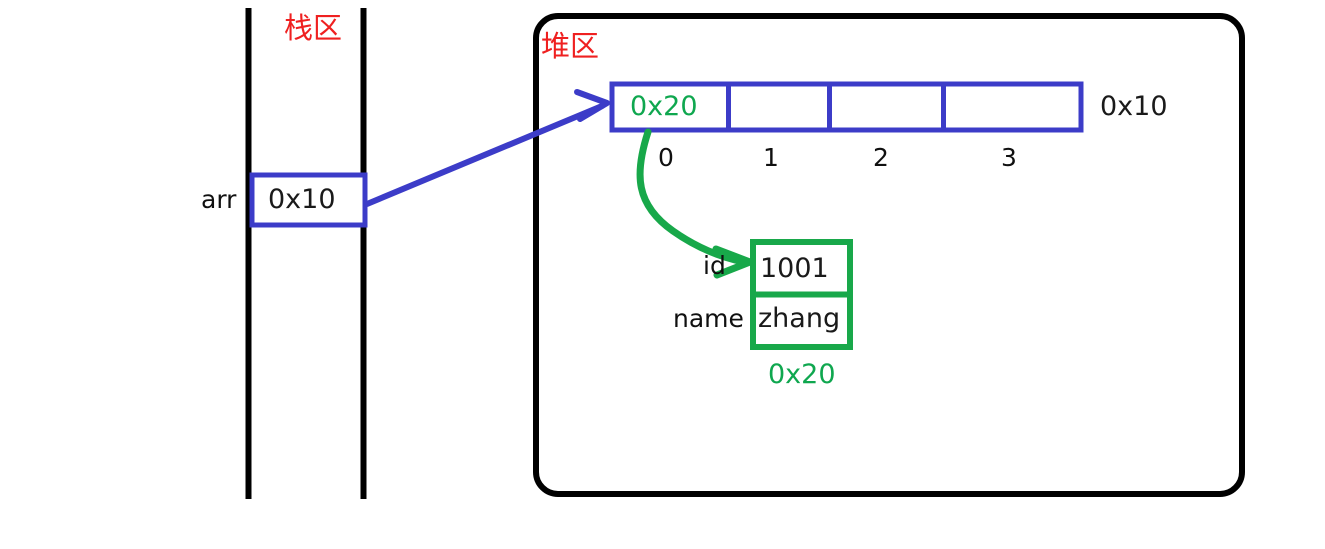 The width and height of the screenshot is (1325, 549). What do you see at coordinates (313, 28) in the screenshot?
I see `stack-region-title: 栈区` at bounding box center [313, 28].